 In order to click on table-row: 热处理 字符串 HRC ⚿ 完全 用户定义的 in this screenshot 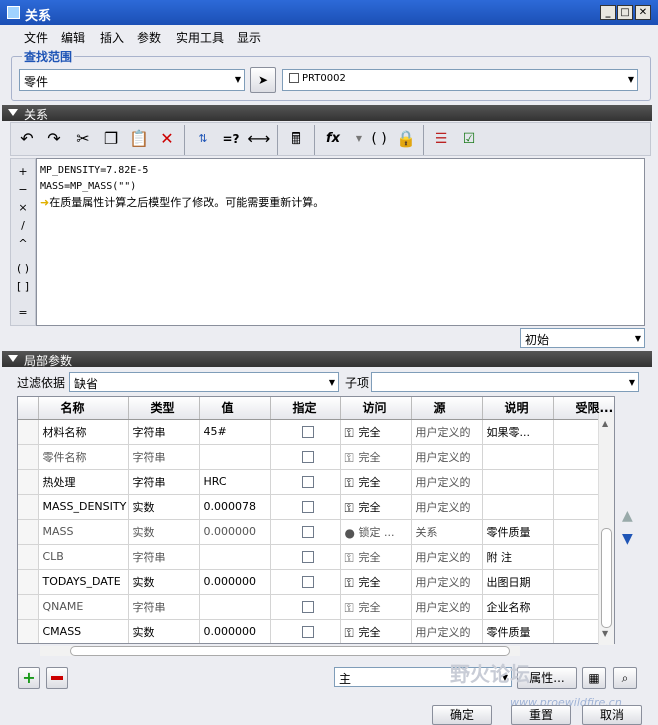, I will do `click(316, 482)`.